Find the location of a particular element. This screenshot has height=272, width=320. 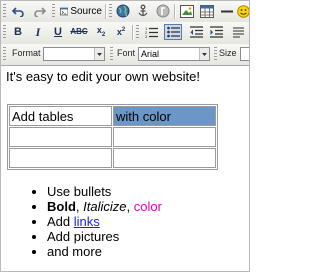

bold-icon: B is located at coordinates (18, 31).